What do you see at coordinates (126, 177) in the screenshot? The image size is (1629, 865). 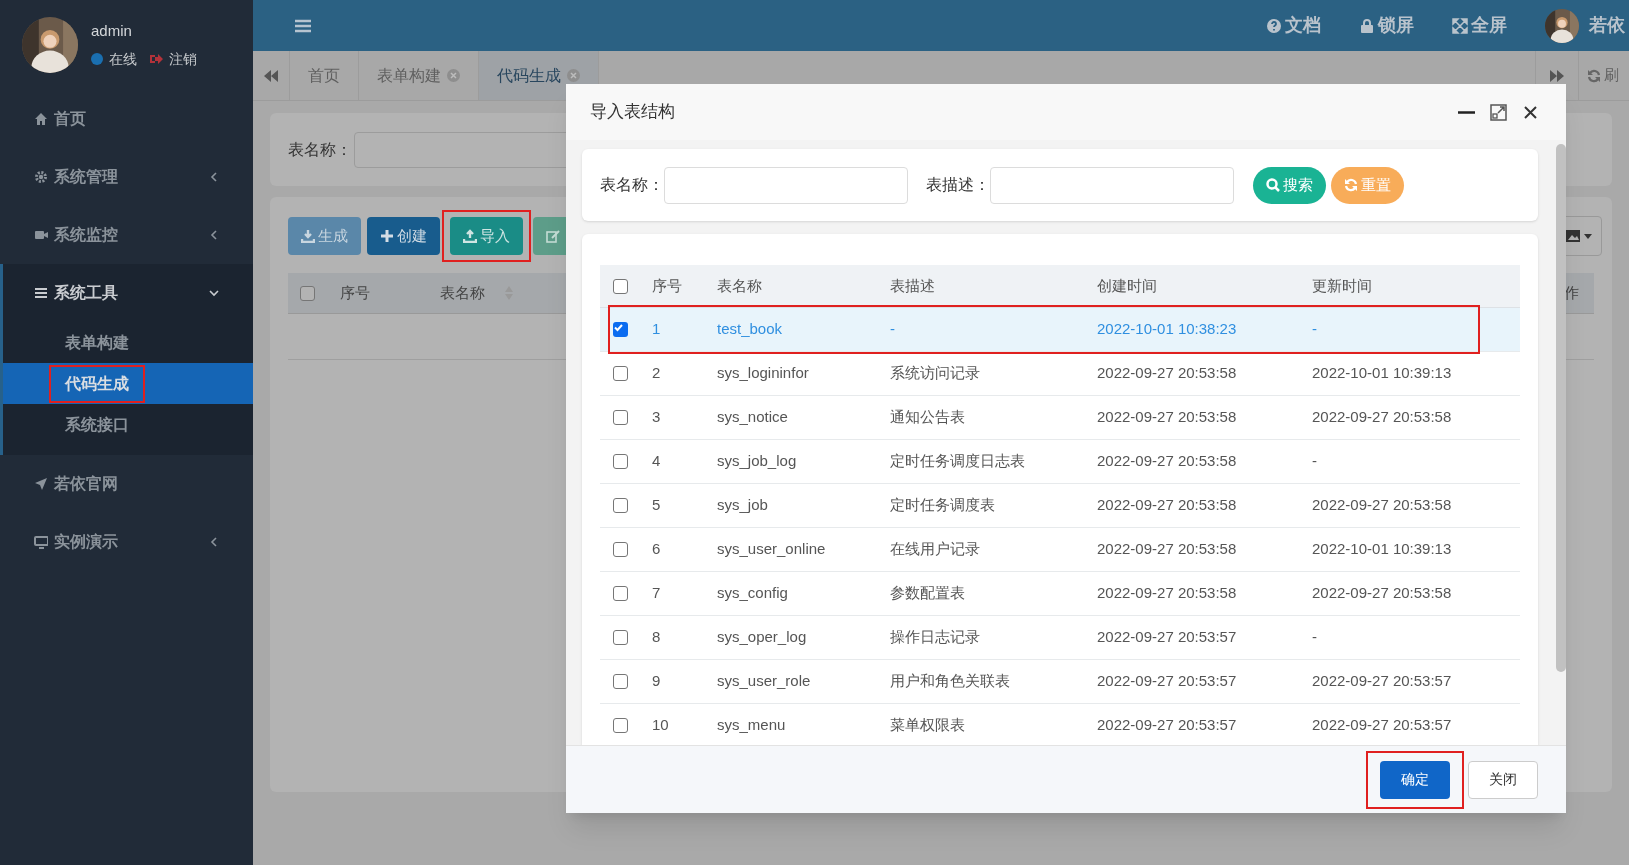 I see `sidebar-item: 系统管理` at bounding box center [126, 177].